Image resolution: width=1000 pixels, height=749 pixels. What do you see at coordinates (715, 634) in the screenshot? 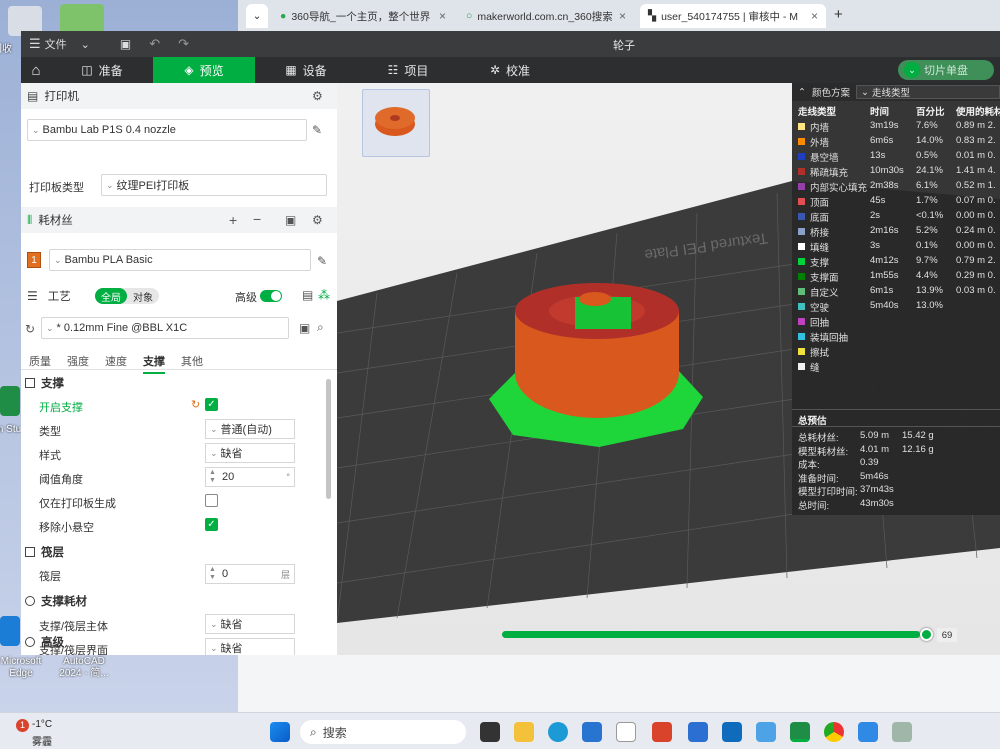
I see `layer-slider-track` at bounding box center [715, 634].